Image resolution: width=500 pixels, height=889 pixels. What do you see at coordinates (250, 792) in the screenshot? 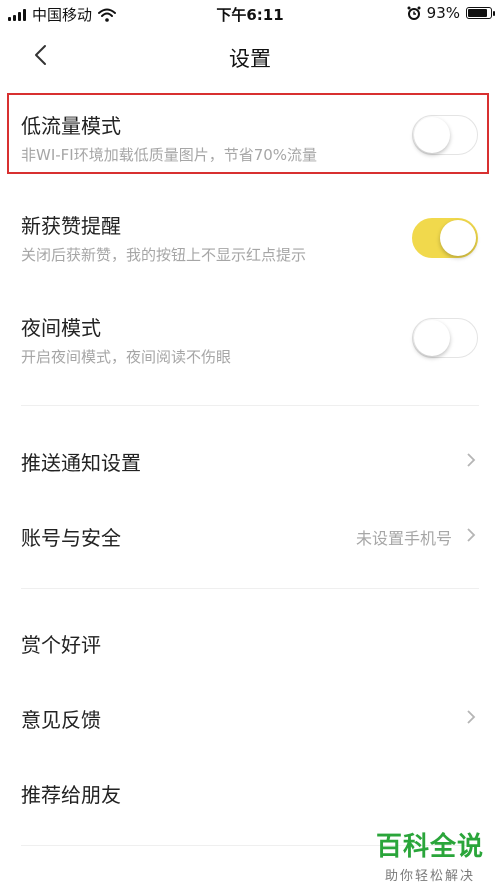
I see `setting-recommend: 推荐给朋友` at bounding box center [250, 792].